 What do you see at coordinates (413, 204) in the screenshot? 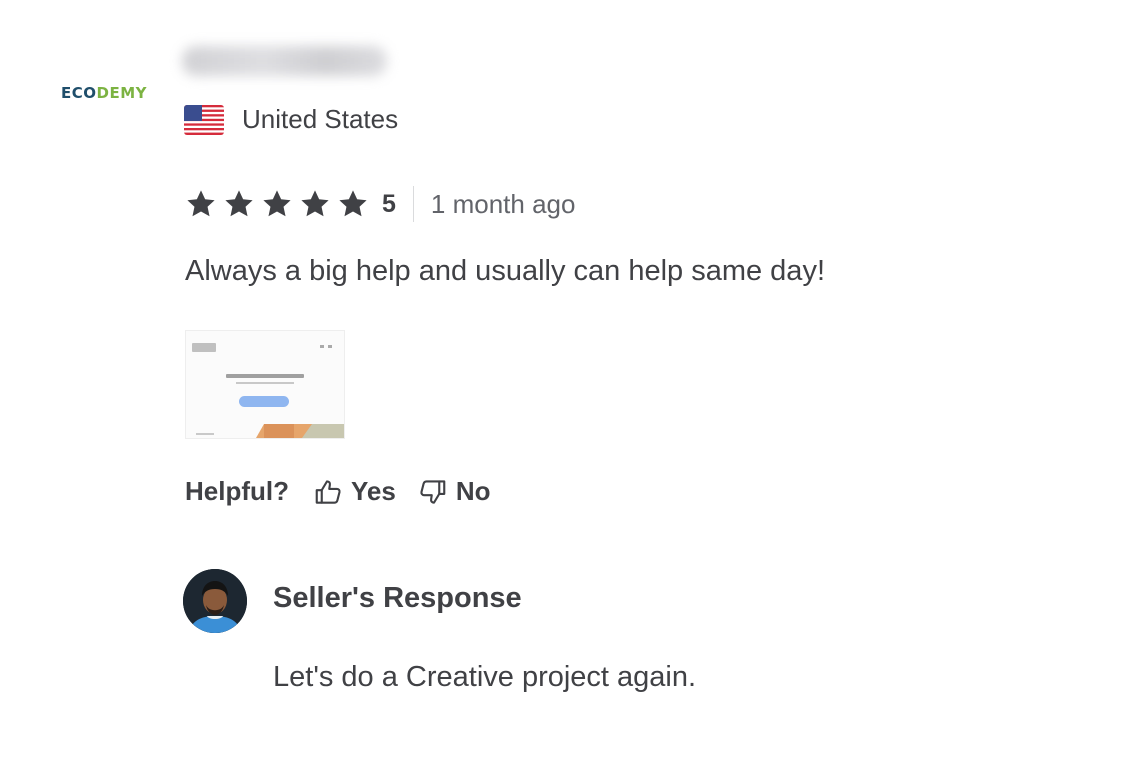
I see `rating-divider` at bounding box center [413, 204].